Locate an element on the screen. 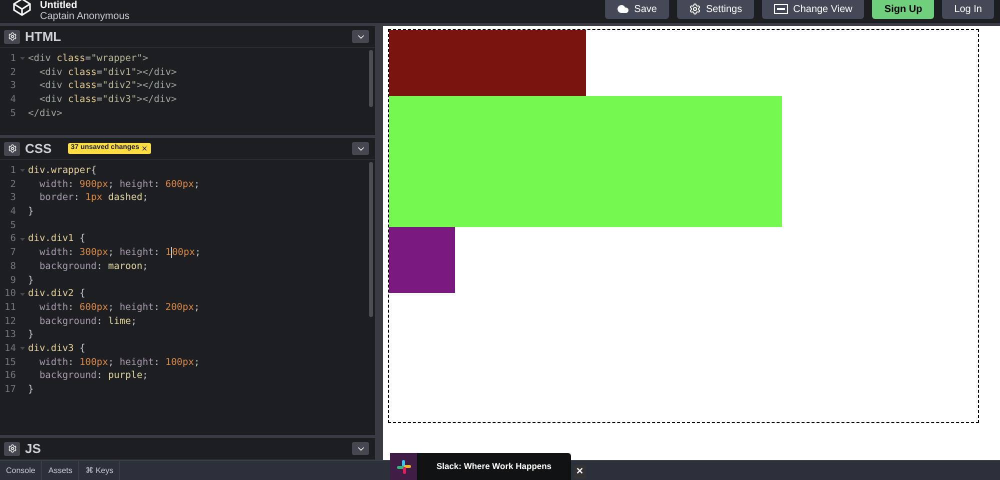  close-icon is located at coordinates (144, 148).